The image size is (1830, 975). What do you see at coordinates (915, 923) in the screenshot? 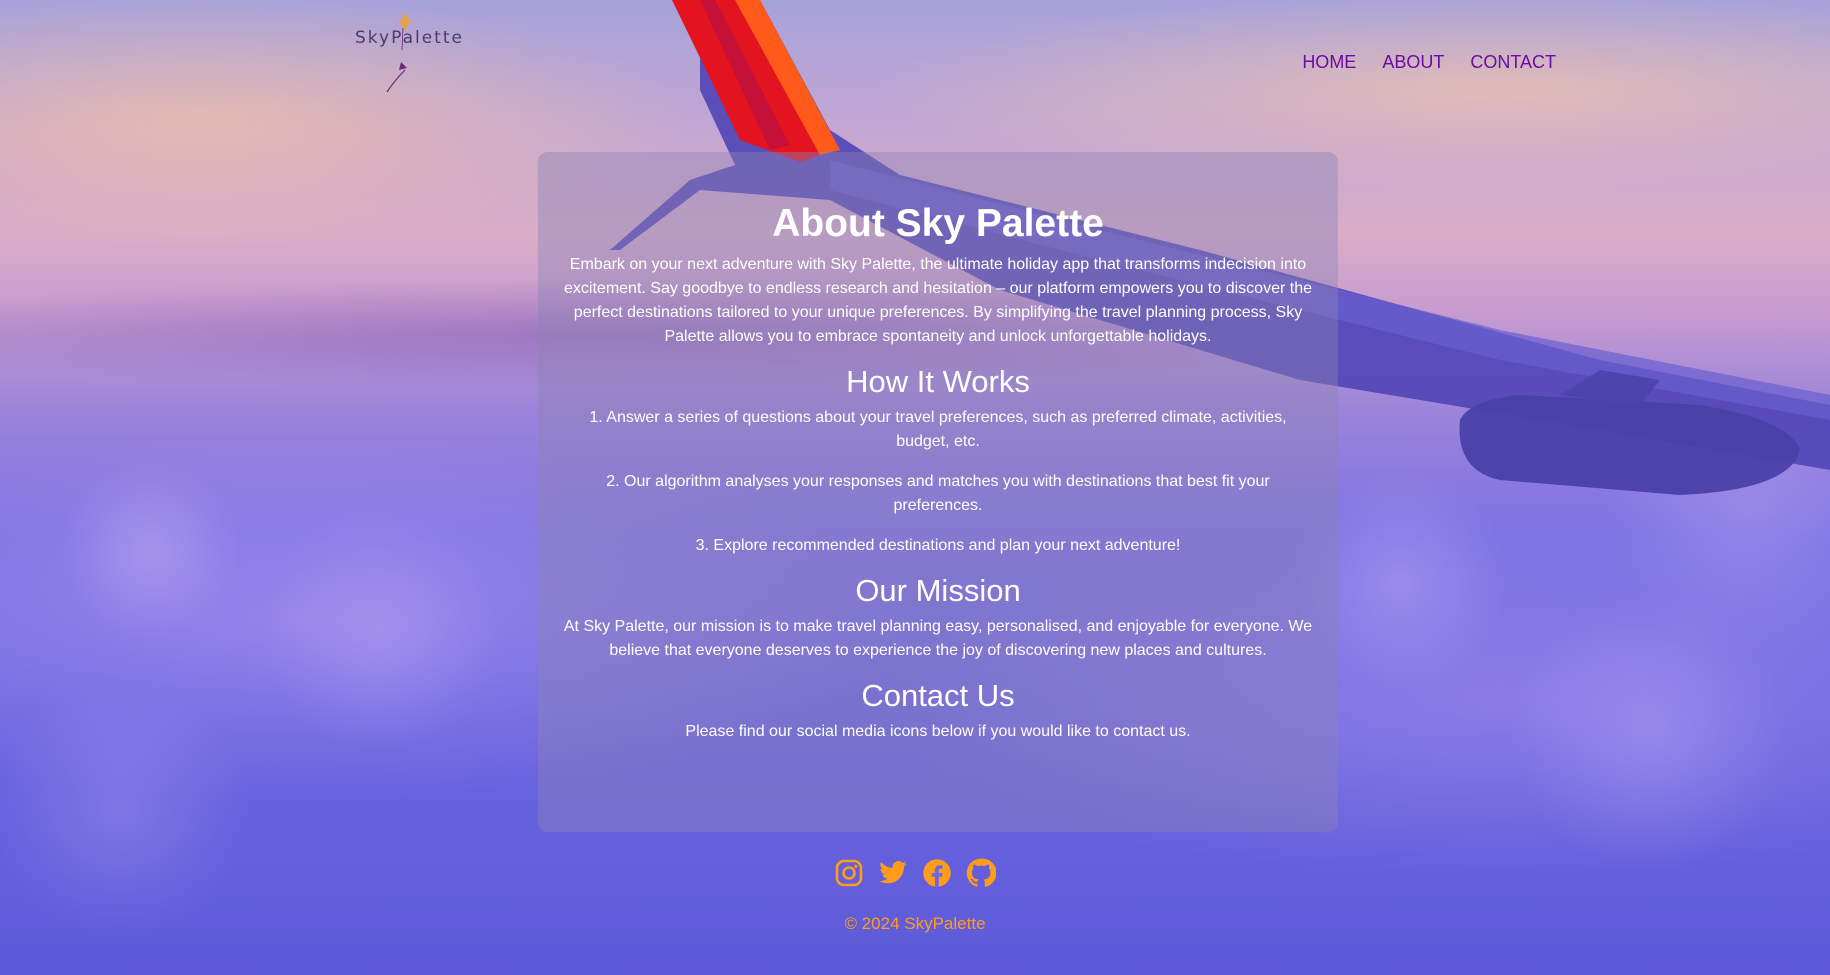
I see `copyright-text: © 2024 SkyPalette` at bounding box center [915, 923].